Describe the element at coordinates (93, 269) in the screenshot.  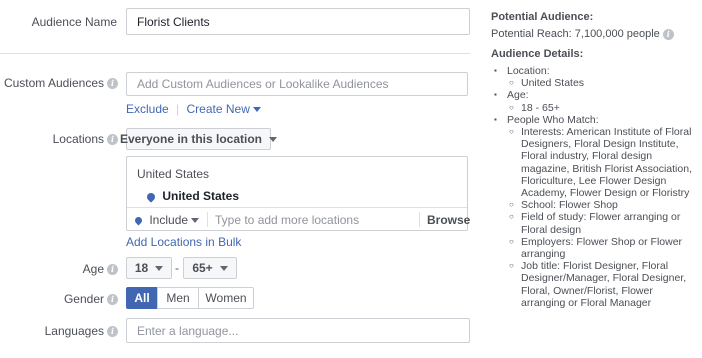
I see `age-label: Age` at that location.